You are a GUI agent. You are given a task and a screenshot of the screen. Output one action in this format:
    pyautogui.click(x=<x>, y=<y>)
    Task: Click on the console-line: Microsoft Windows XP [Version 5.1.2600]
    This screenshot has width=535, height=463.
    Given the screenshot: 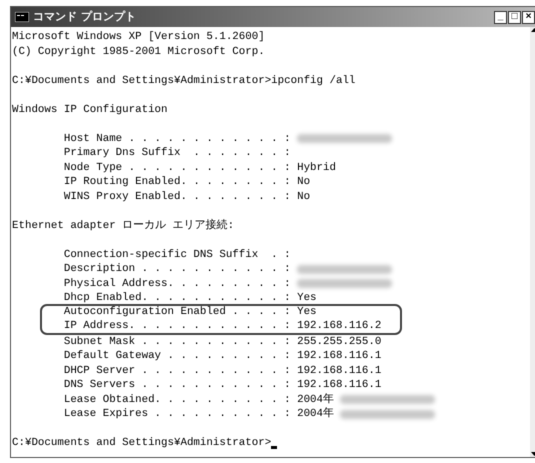 What is the action you would take?
    pyautogui.click(x=138, y=37)
    